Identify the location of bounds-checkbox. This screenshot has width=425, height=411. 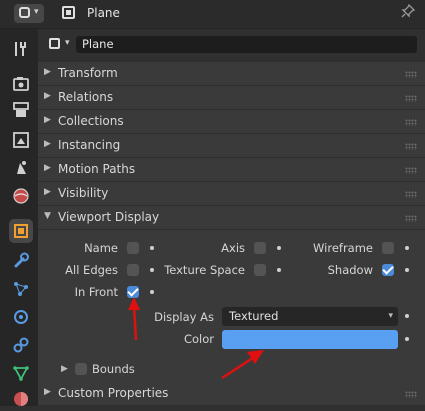
(81, 369).